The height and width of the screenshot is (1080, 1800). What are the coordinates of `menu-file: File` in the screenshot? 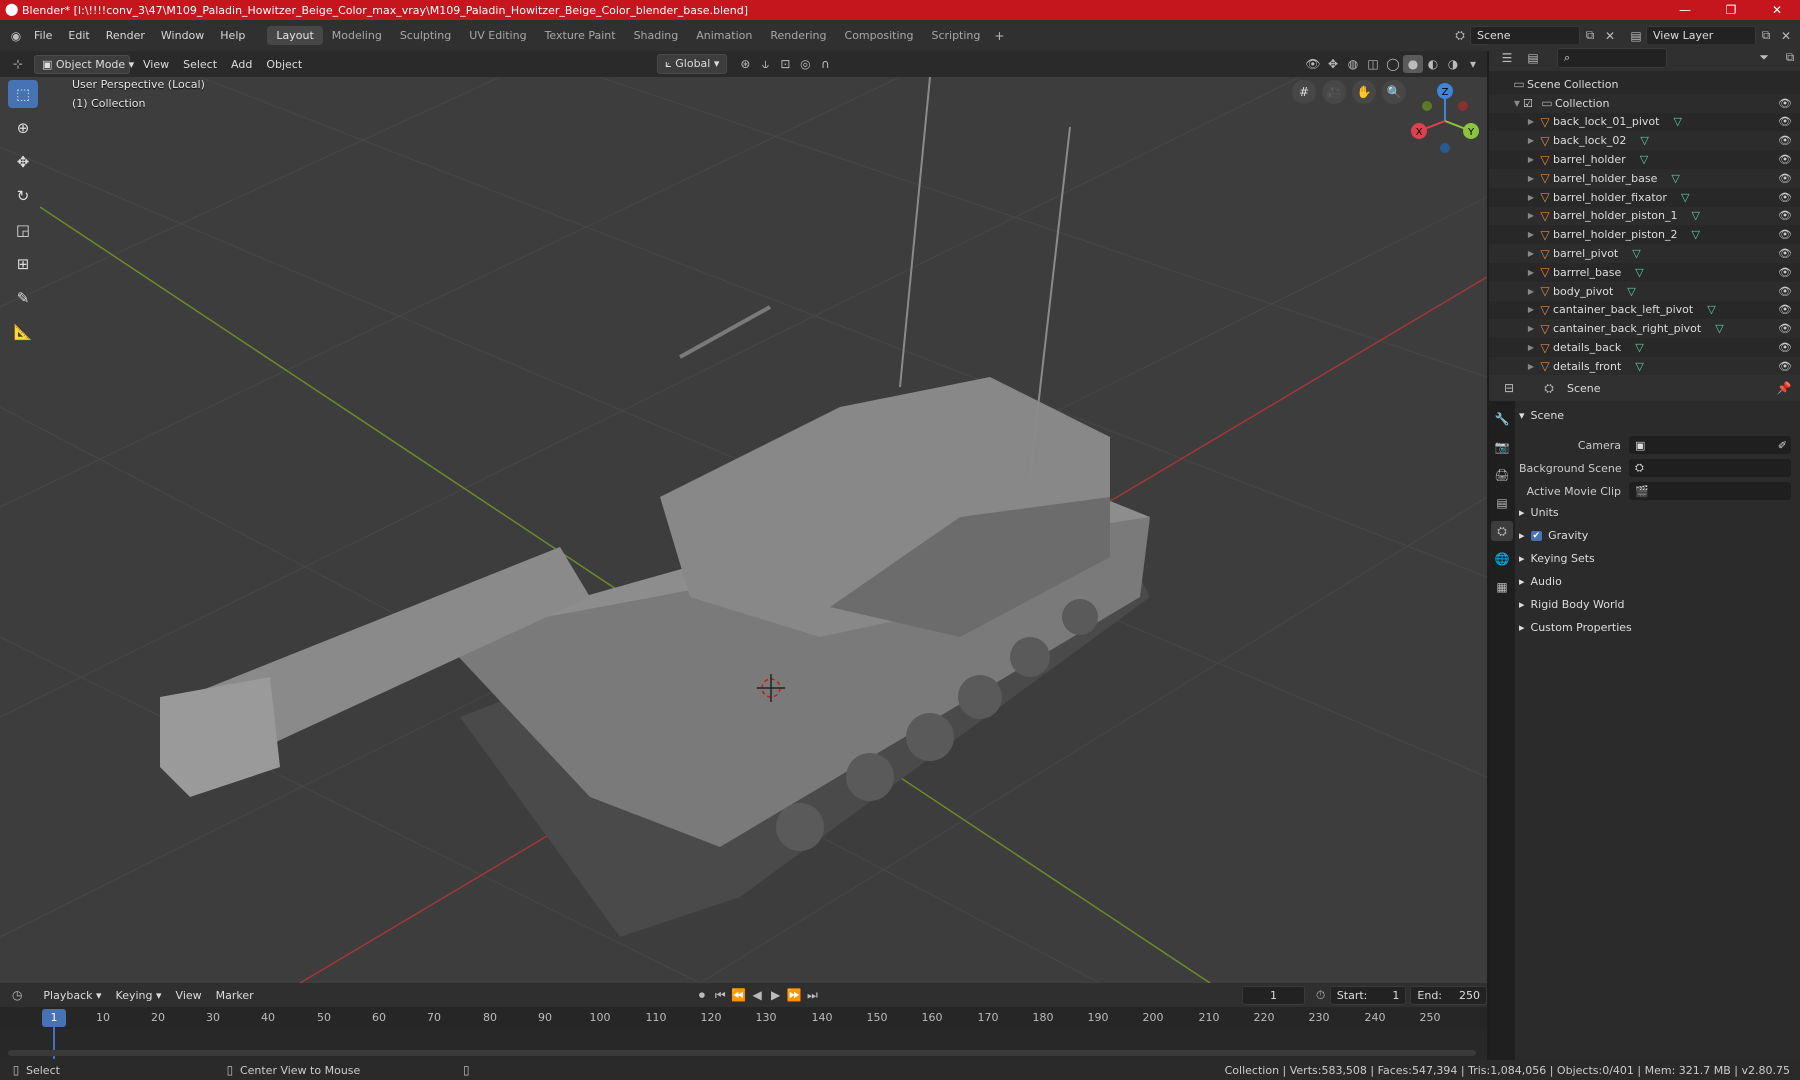 It's located at (43, 35).